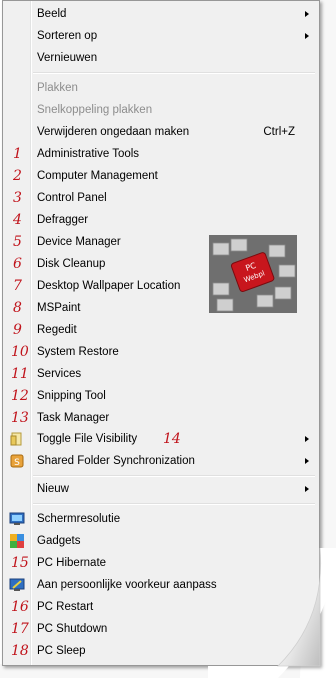 This screenshot has height=678, width=336. What do you see at coordinates (161, 220) in the screenshot?
I see `menu-item-tool: 4 Defragger` at bounding box center [161, 220].